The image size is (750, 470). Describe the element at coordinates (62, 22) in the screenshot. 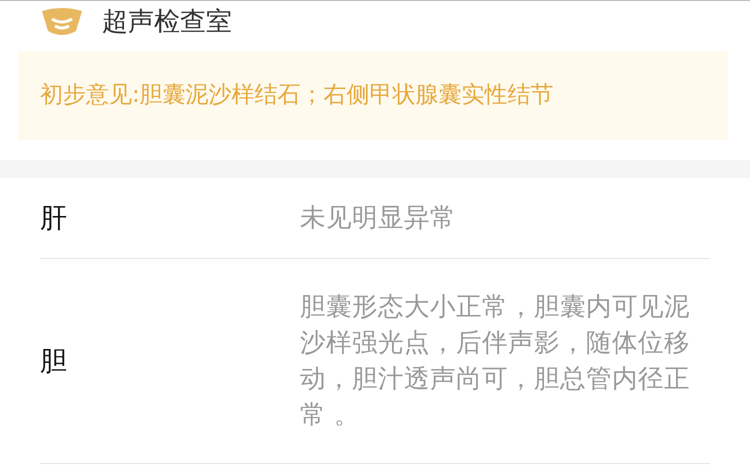

I see `ultrasound-icon` at that location.